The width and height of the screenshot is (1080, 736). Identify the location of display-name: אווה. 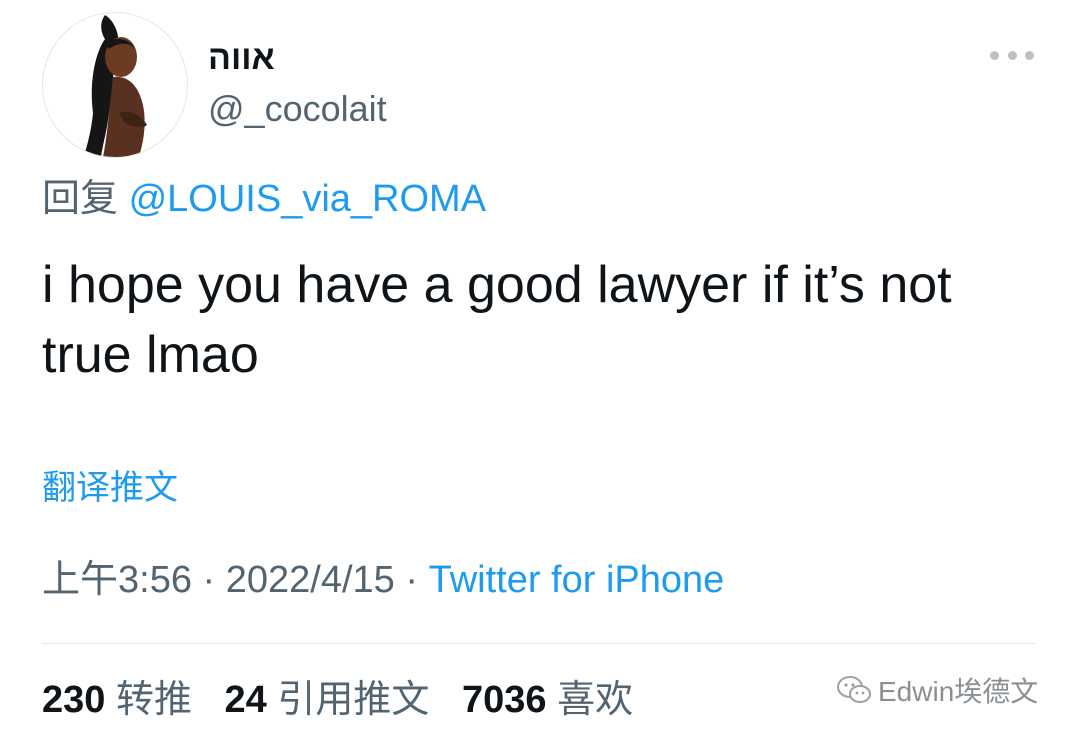
(241, 58).